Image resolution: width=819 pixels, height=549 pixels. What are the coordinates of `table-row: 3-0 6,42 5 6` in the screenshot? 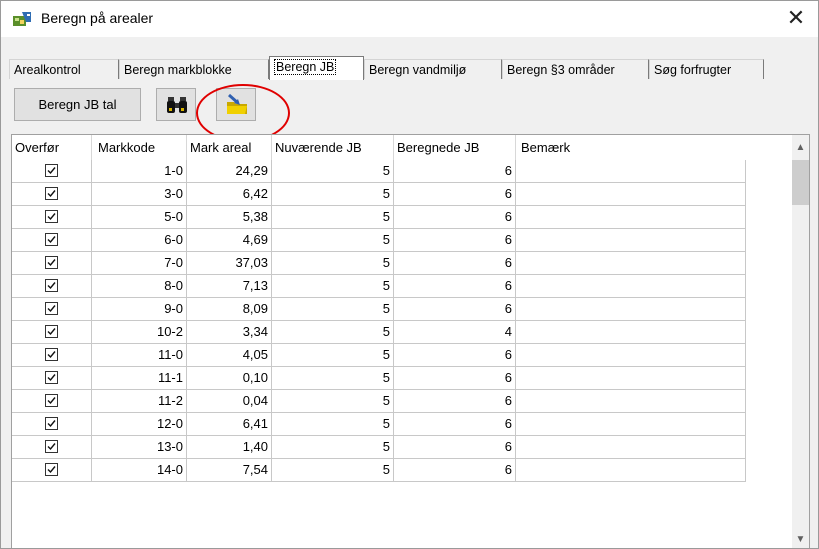 It's located at (401, 194).